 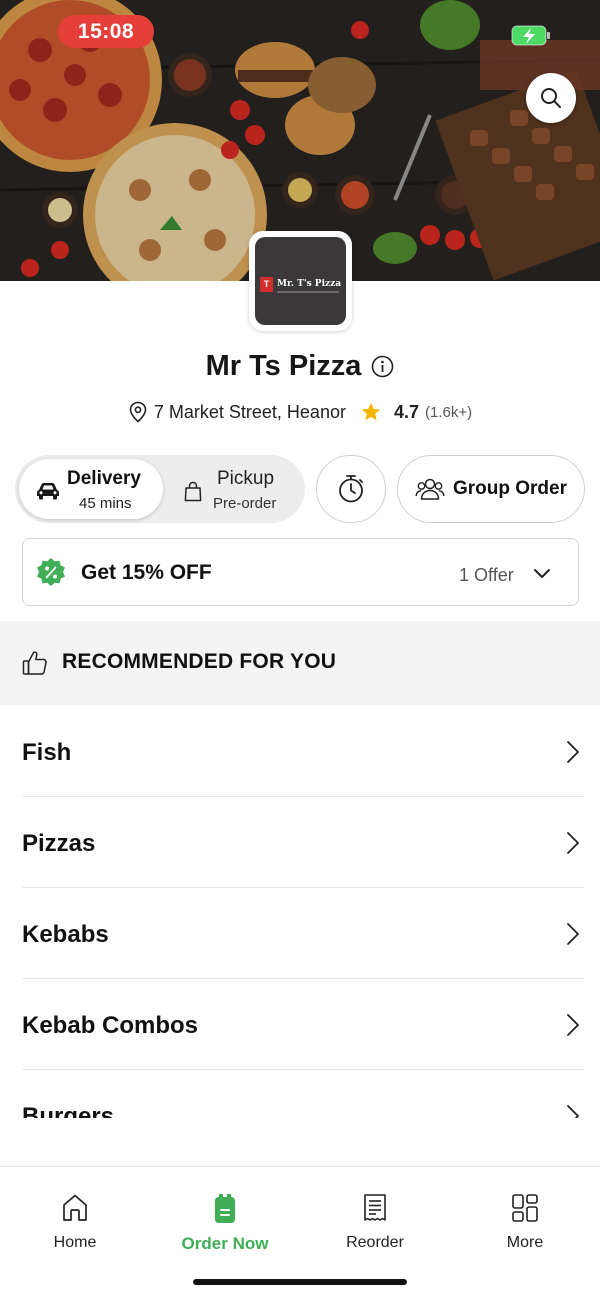 I want to click on category-label: Fish, so click(x=47, y=752).